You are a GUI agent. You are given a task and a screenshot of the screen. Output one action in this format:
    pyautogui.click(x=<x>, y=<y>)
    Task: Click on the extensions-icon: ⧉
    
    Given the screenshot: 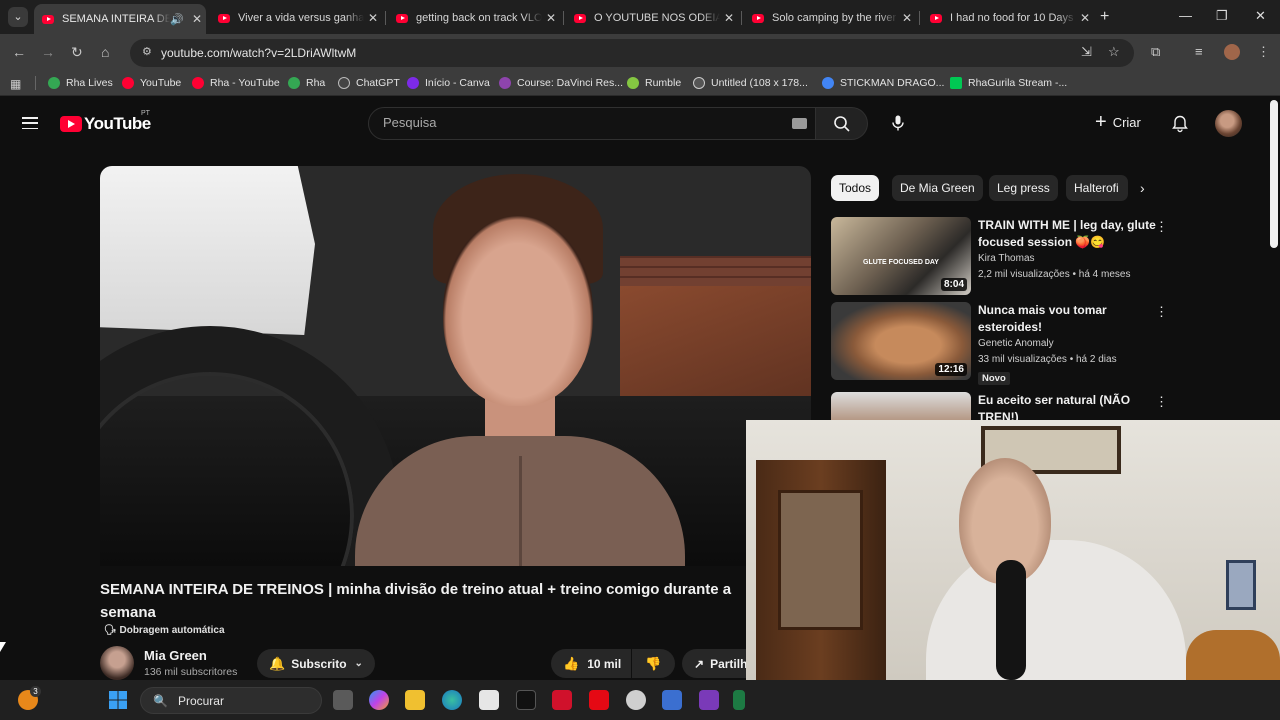 What is the action you would take?
    pyautogui.click(x=1155, y=52)
    